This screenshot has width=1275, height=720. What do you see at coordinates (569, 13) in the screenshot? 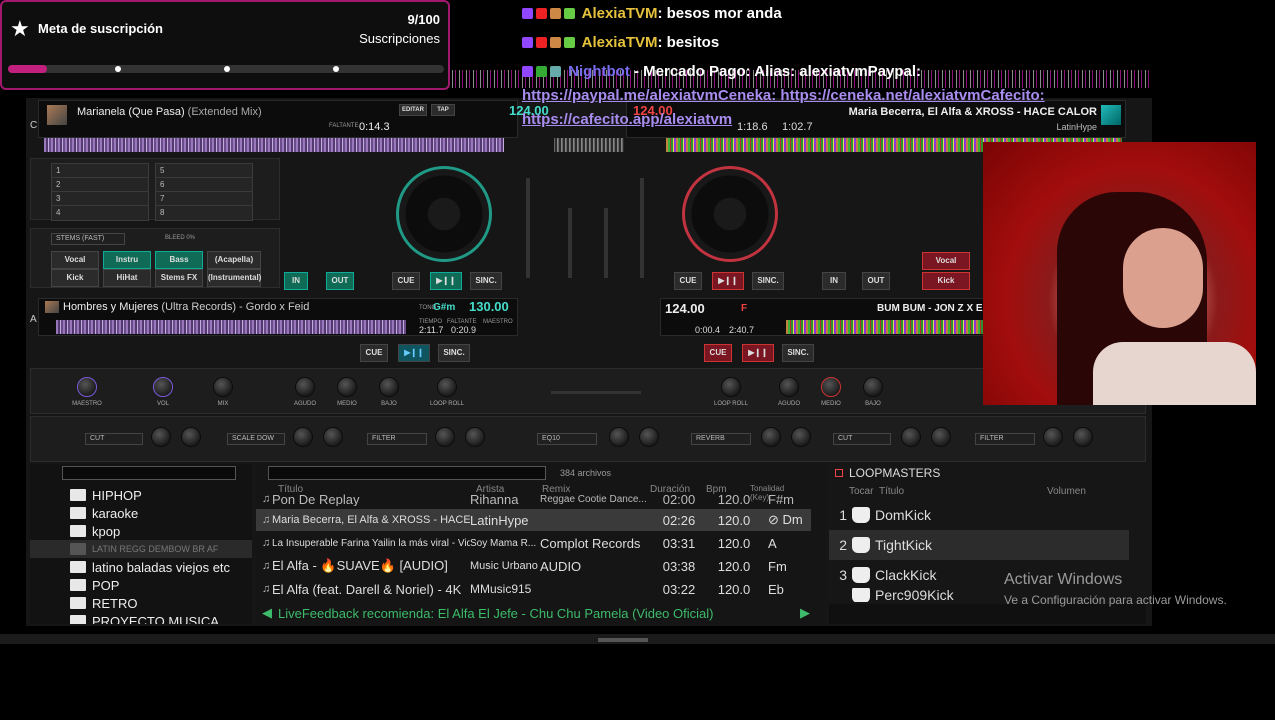
I see `sword-badge-icon` at bounding box center [569, 13].